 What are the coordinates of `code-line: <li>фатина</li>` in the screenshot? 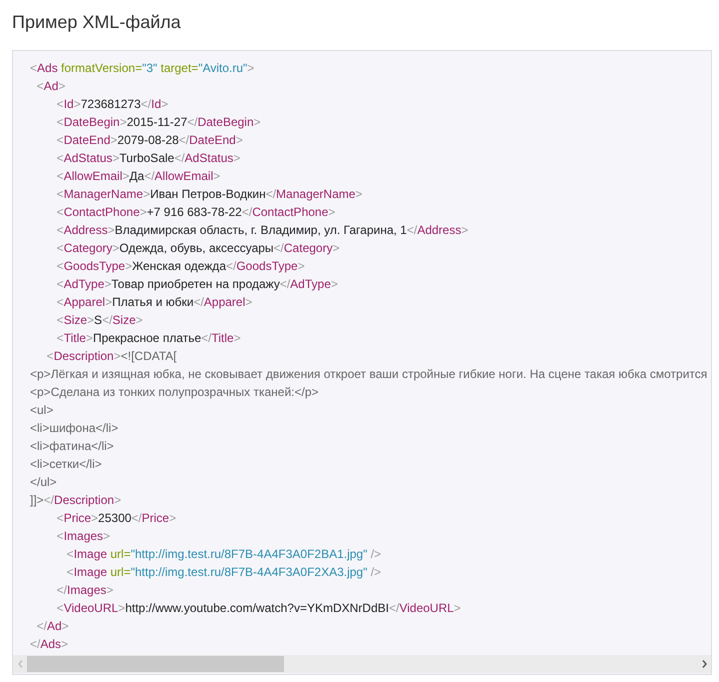 It's located at (72, 446).